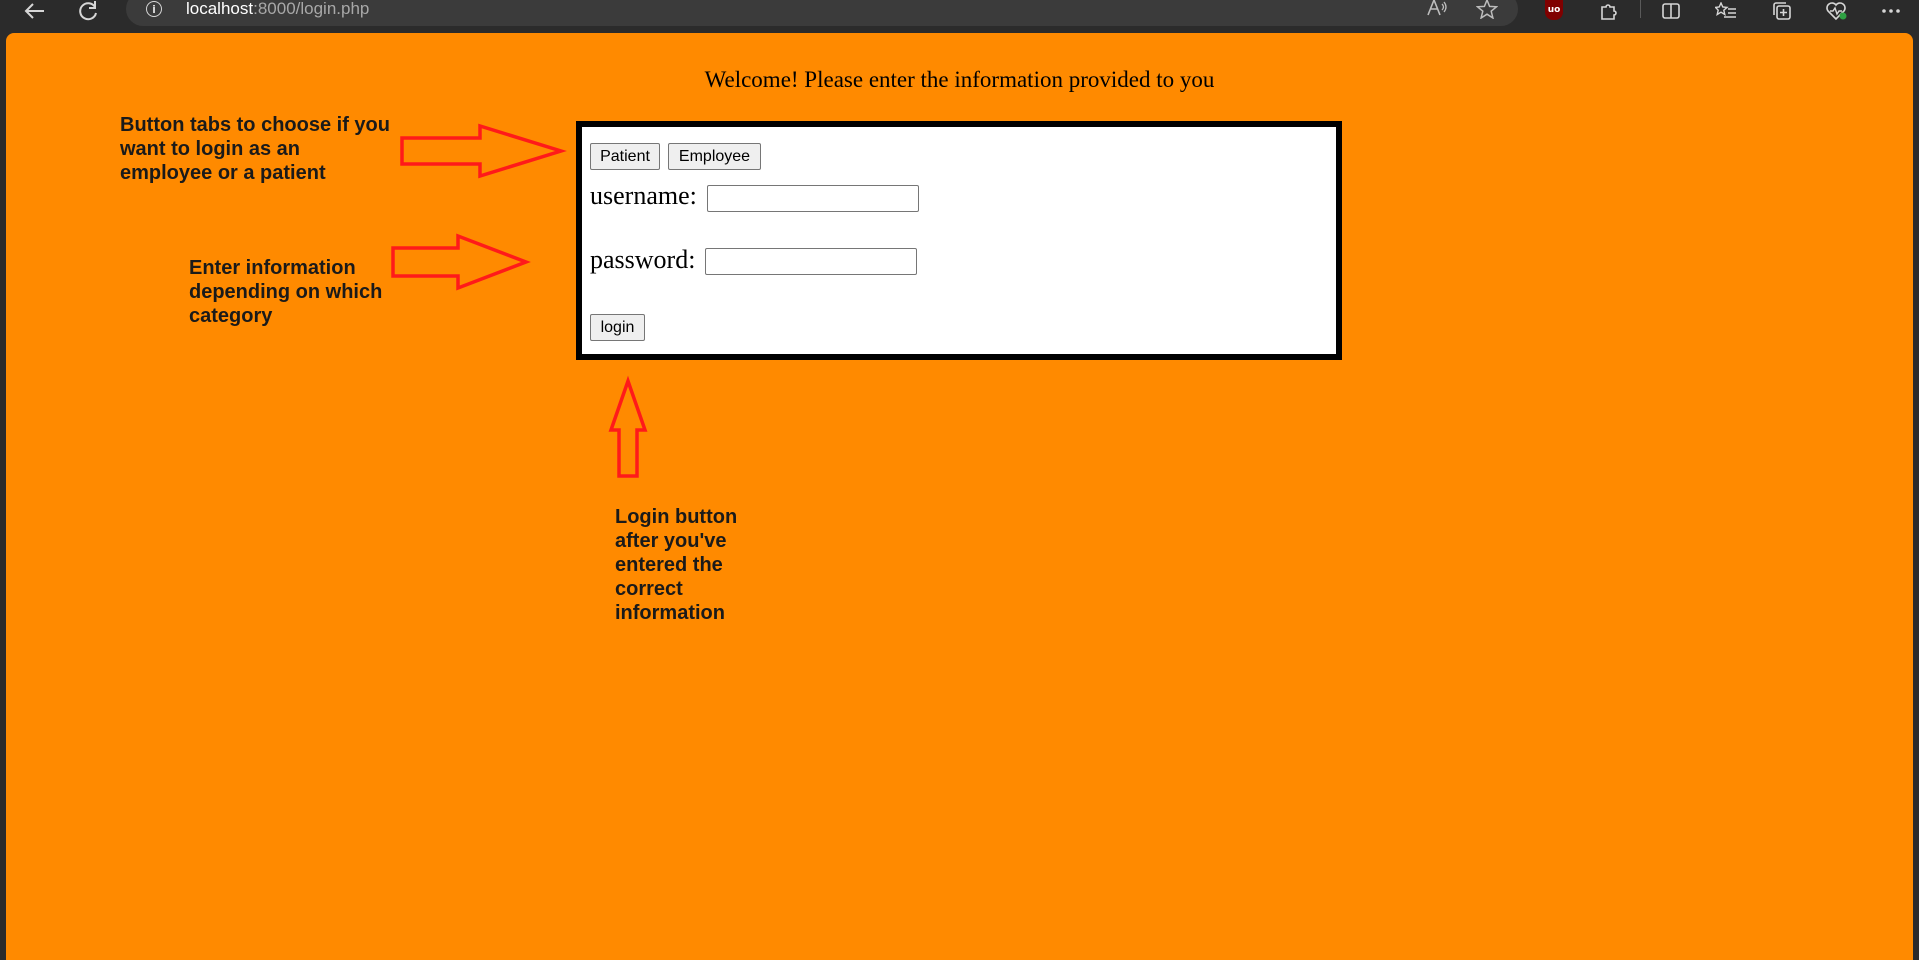 This screenshot has height=960, width=1919. Describe the element at coordinates (1671, 11) in the screenshot. I see `split-screen-icon` at that location.